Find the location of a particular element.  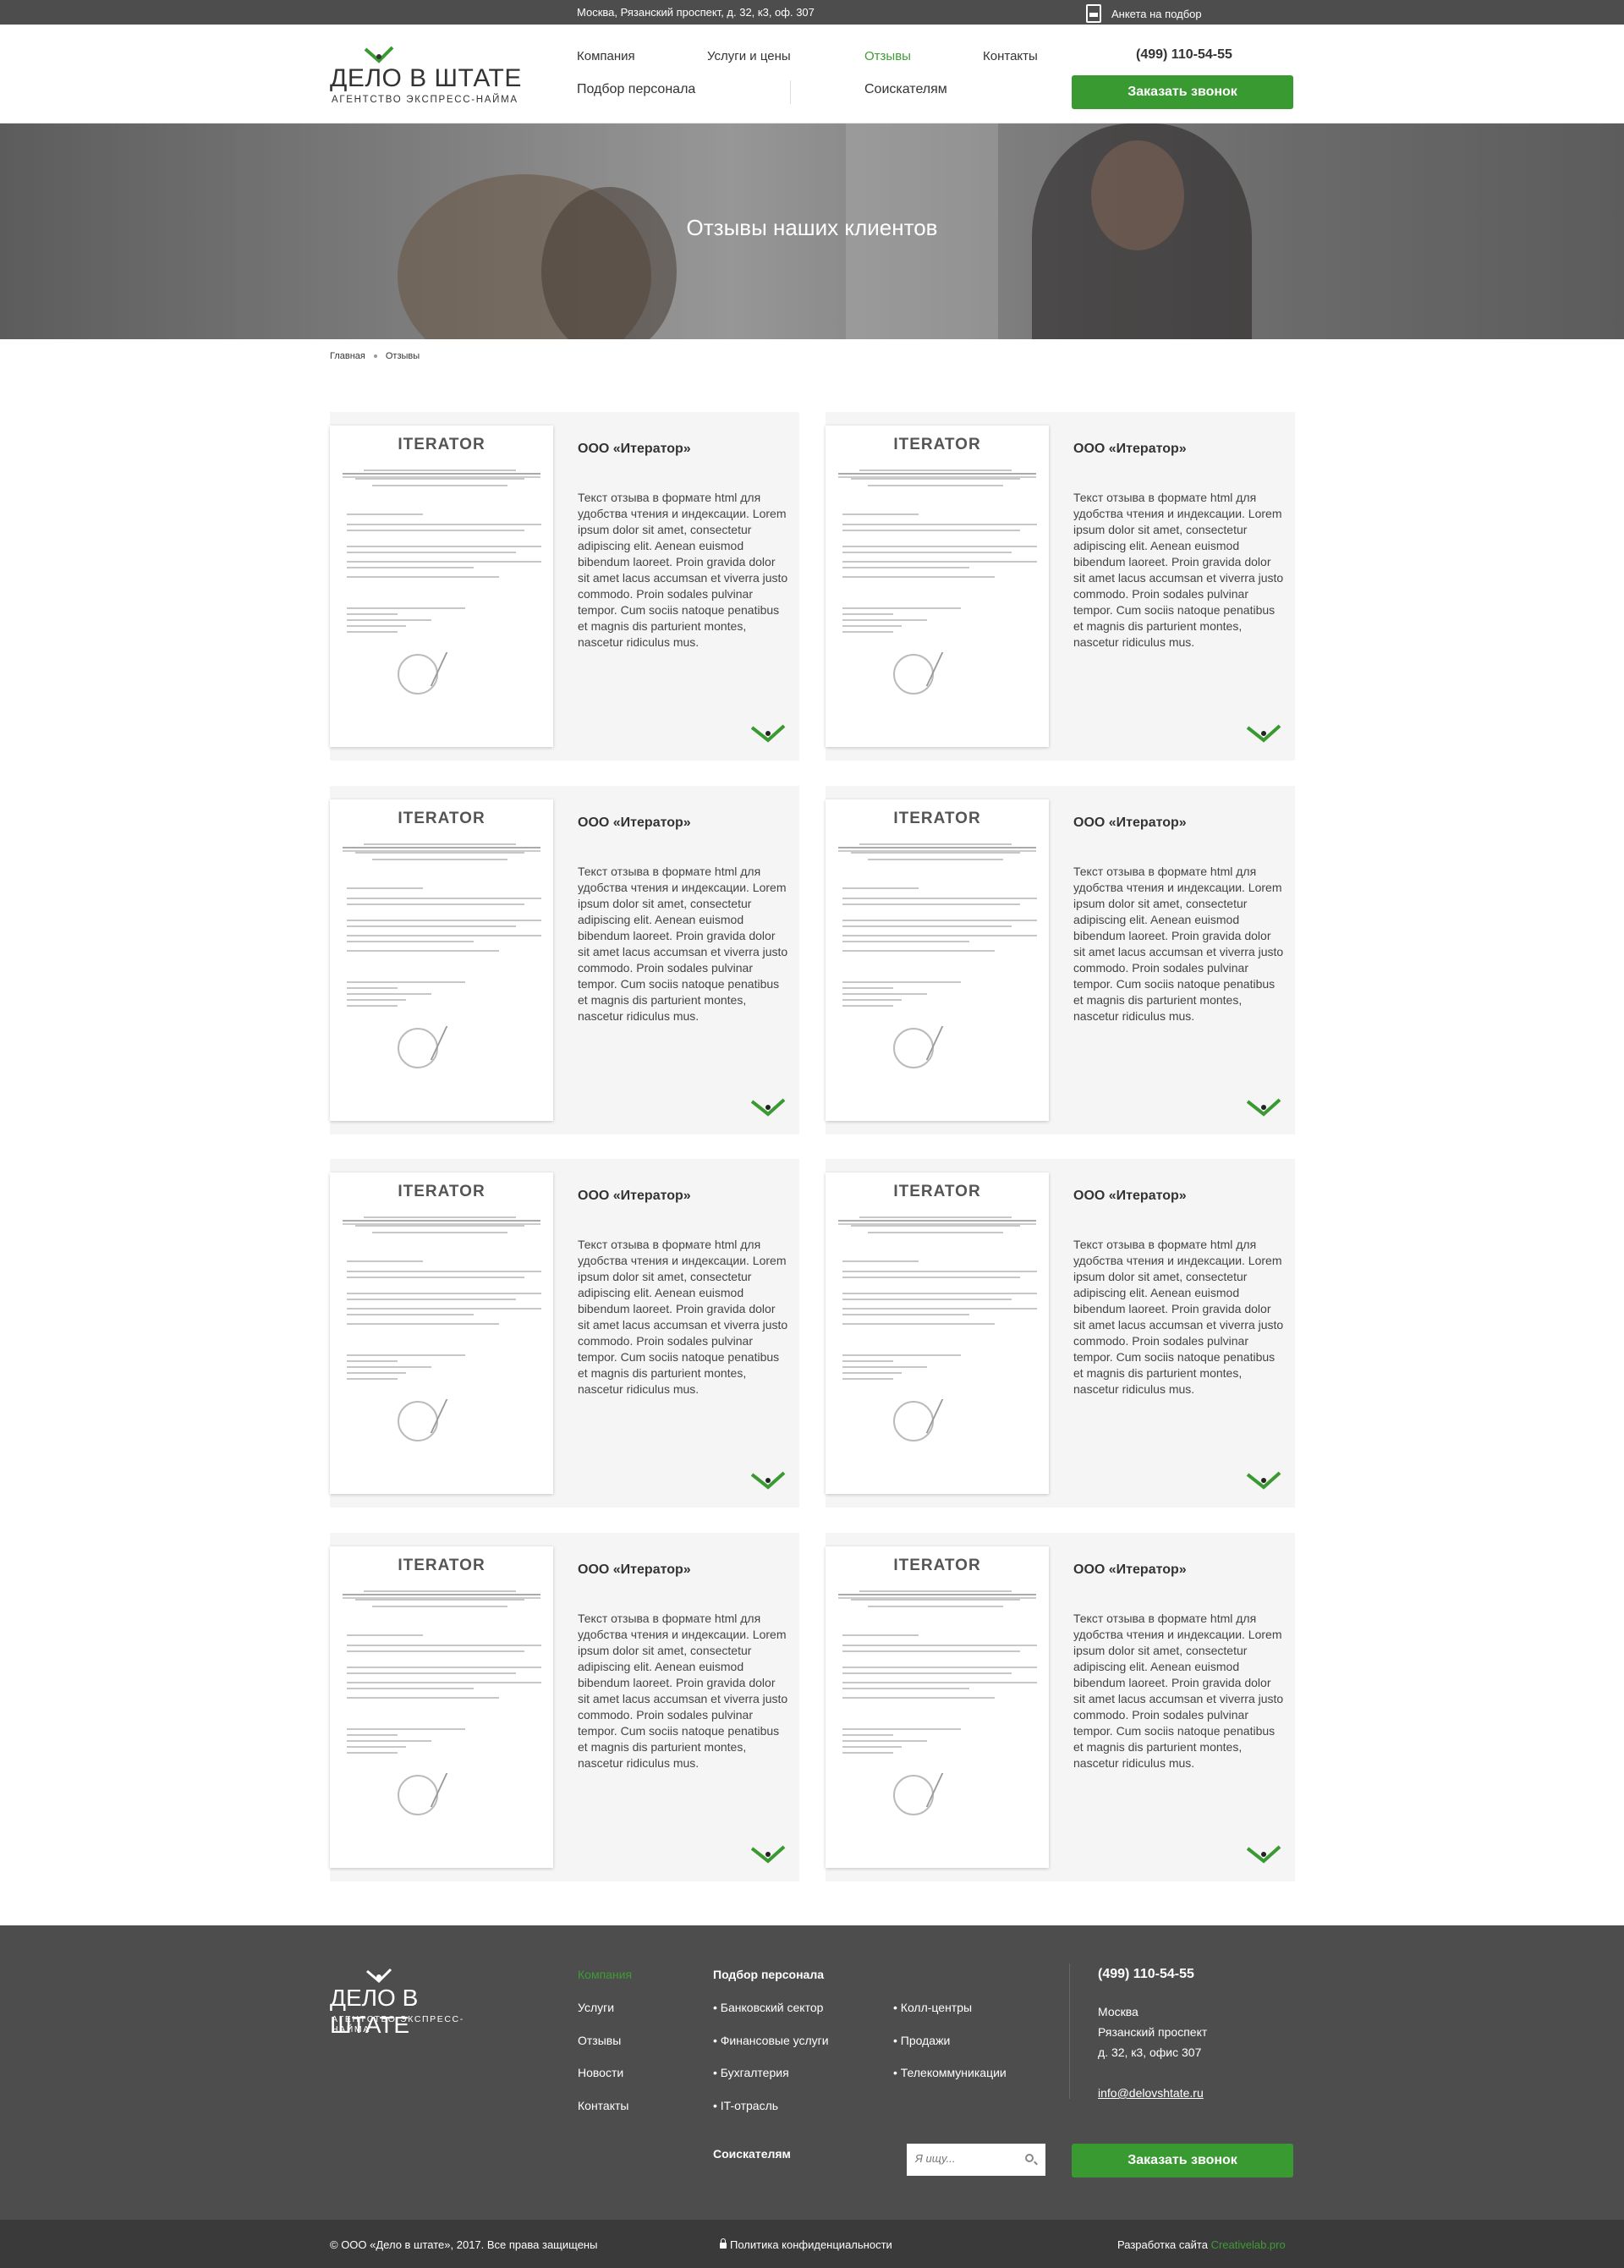

footer-divider is located at coordinates (1069, 2031).